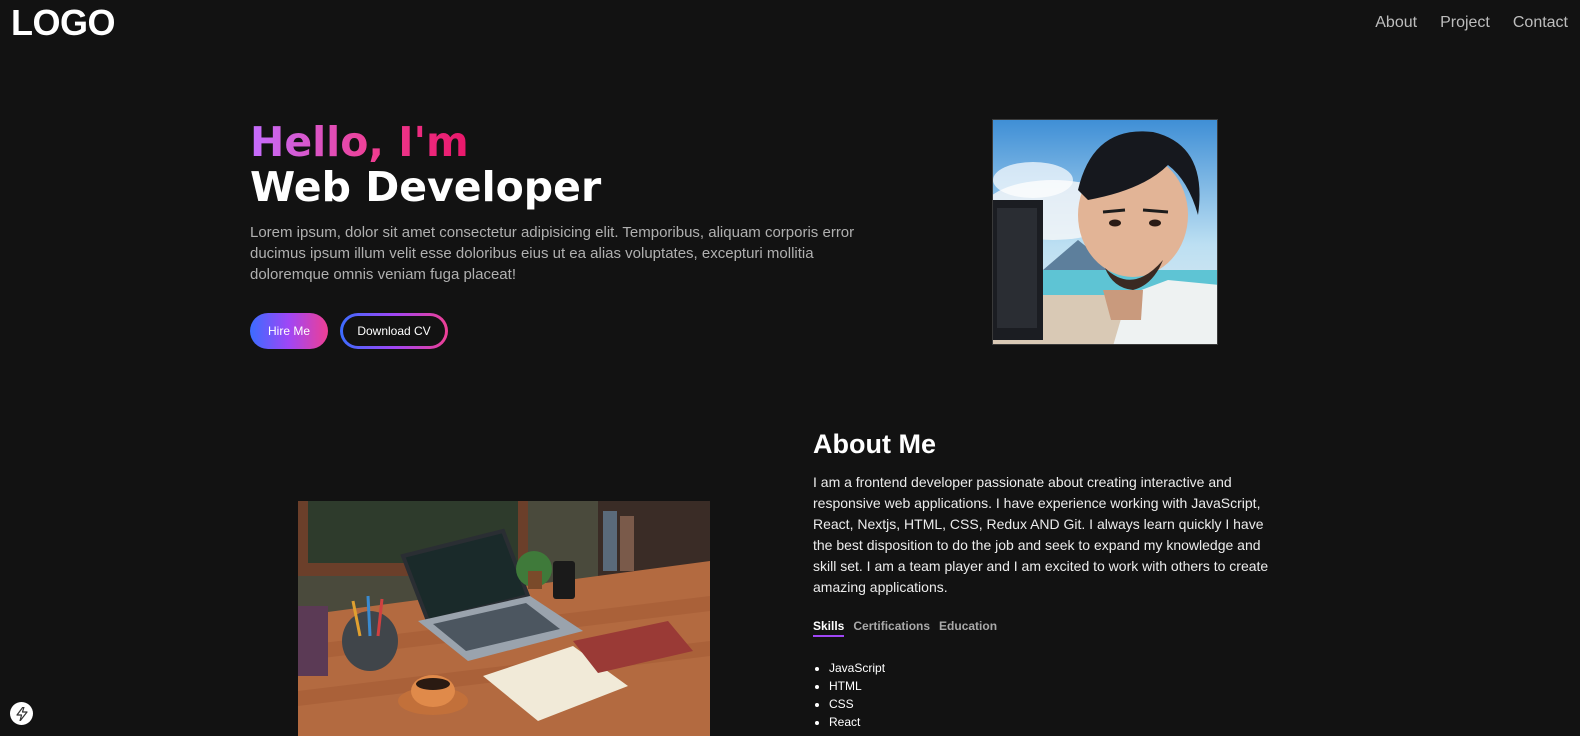 This screenshot has height=736, width=1580. What do you see at coordinates (1048, 628) in the screenshot?
I see `about-tabs: Skills Certifications Education` at bounding box center [1048, 628].